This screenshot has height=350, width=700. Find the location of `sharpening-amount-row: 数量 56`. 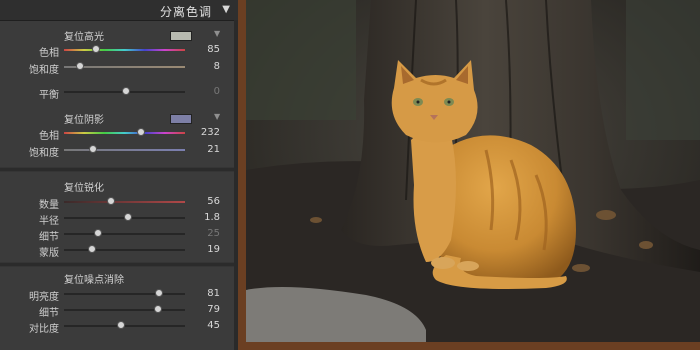

sharpening-amount-row: 数量 56 is located at coordinates (117, 203).